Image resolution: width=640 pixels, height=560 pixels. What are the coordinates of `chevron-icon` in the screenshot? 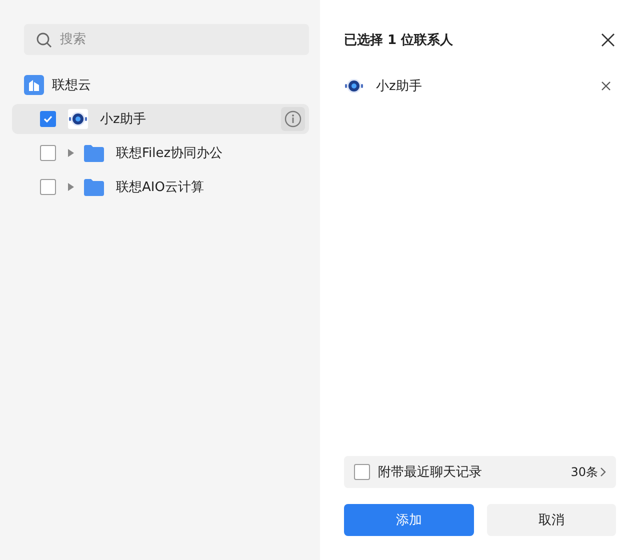 It's located at (603, 472).